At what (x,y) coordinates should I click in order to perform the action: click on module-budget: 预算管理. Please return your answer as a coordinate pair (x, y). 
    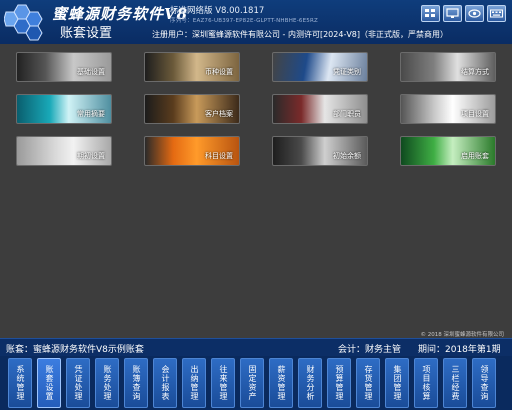
    Looking at the image, I should click on (339, 383).